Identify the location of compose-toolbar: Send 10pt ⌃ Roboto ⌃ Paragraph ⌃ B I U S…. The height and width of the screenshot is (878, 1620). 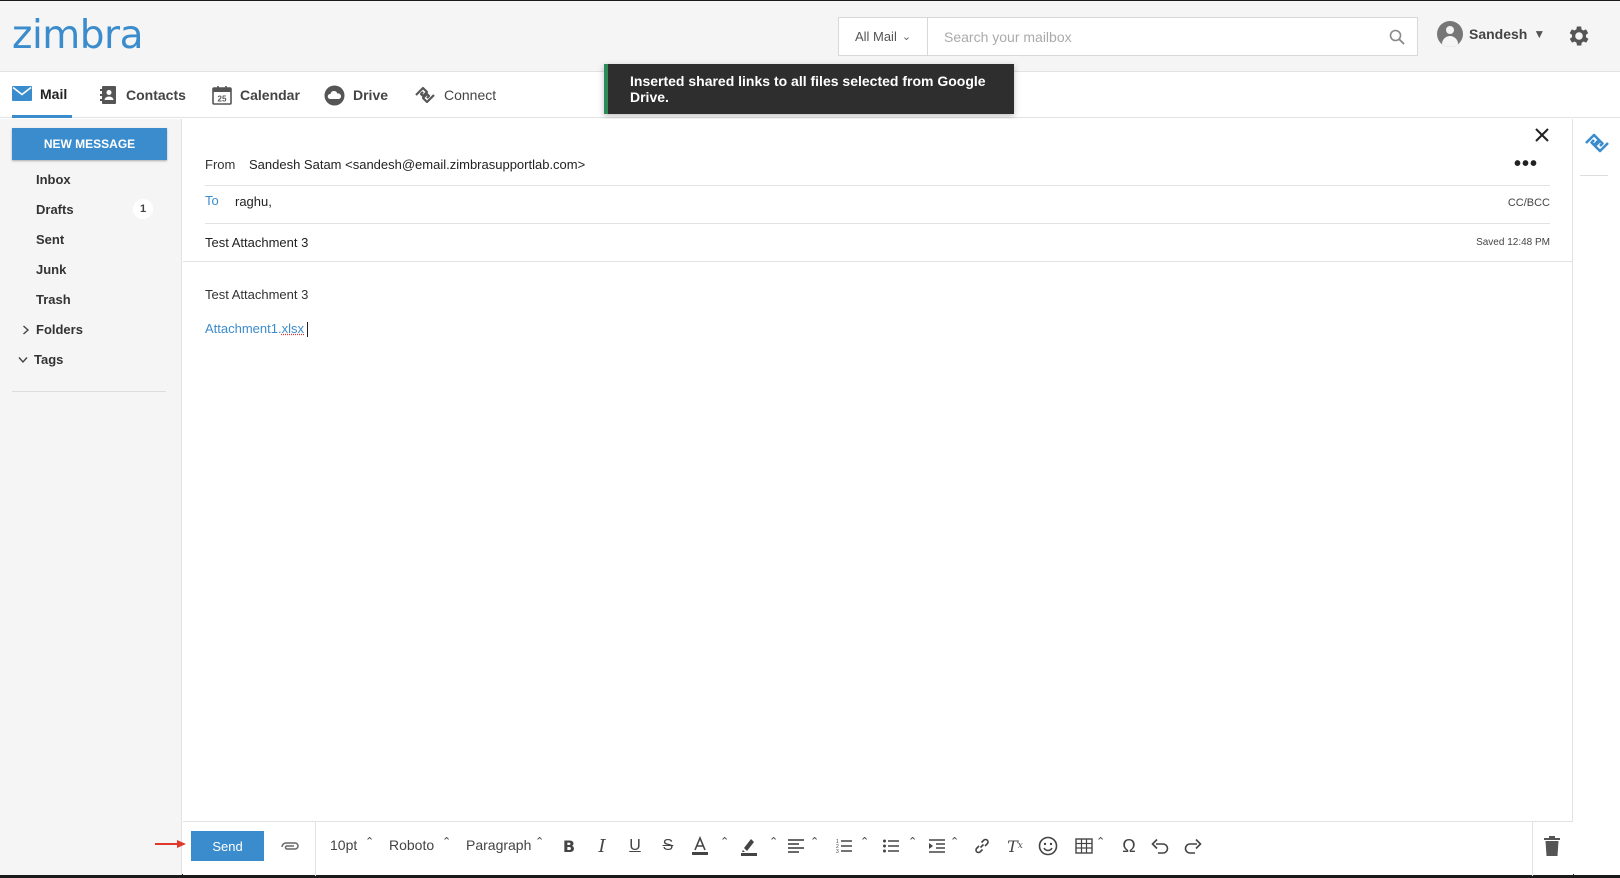
(864, 848).